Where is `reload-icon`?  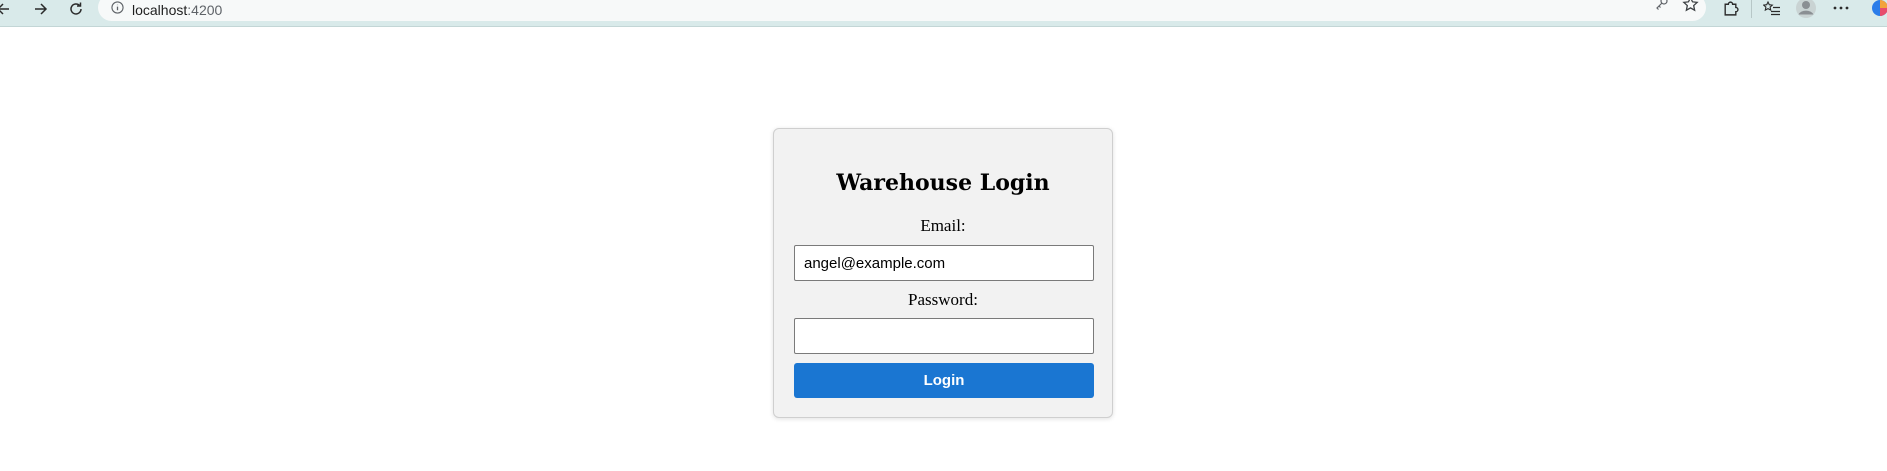
reload-icon is located at coordinates (76, 8).